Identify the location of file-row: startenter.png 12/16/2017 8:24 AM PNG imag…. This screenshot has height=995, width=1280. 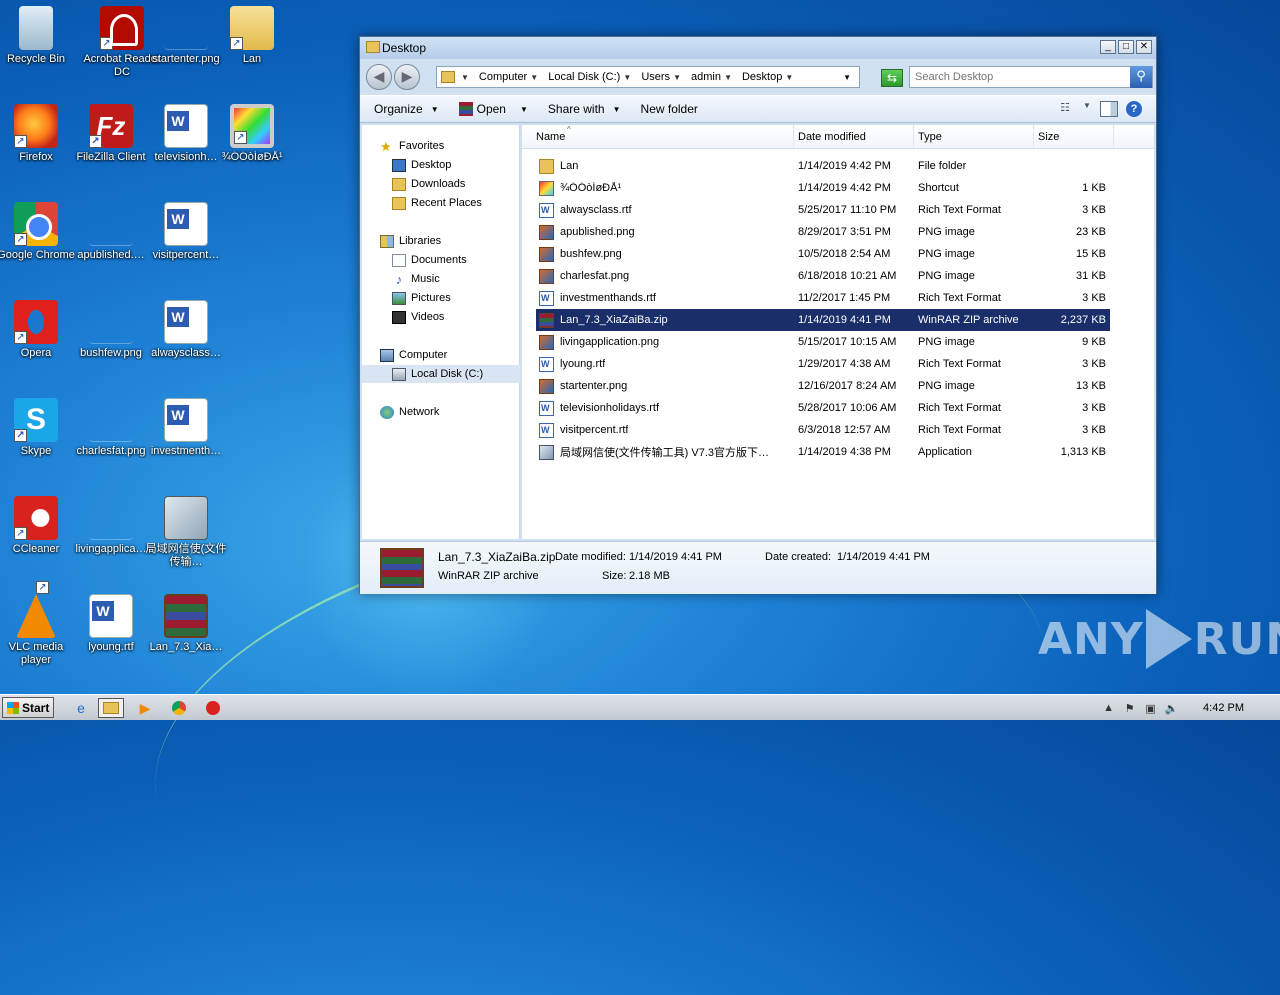
(823, 386).